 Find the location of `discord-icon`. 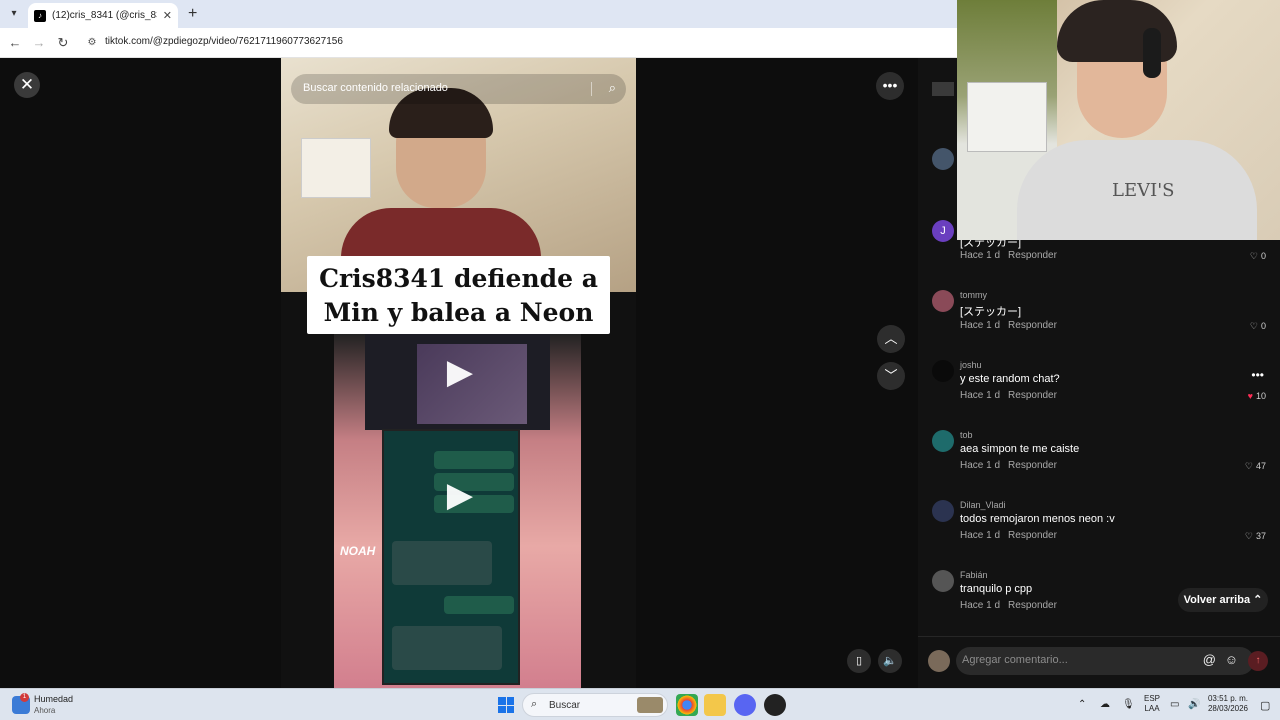

discord-icon is located at coordinates (745, 705).